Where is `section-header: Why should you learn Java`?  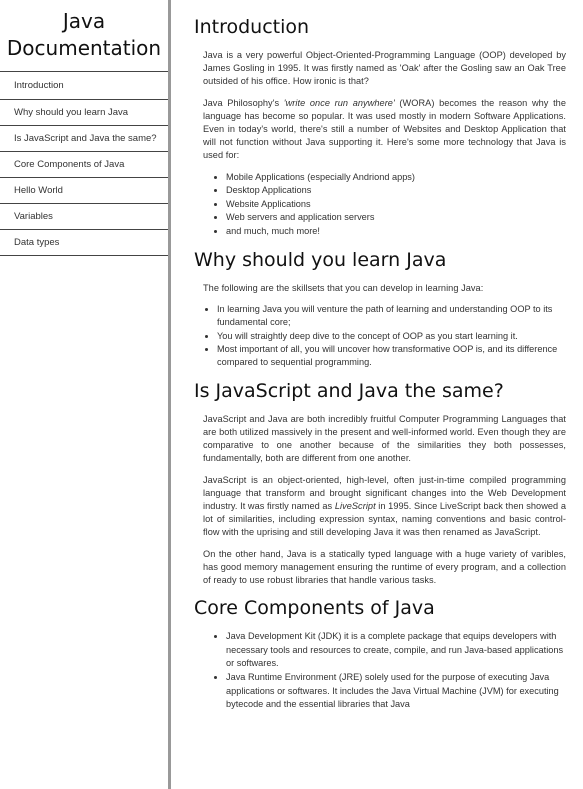 section-header: Why should you learn Java is located at coordinates (320, 259).